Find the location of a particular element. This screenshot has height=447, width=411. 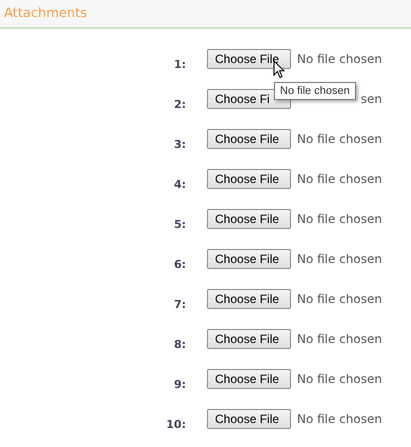

row-label: 3: is located at coordinates (179, 144).